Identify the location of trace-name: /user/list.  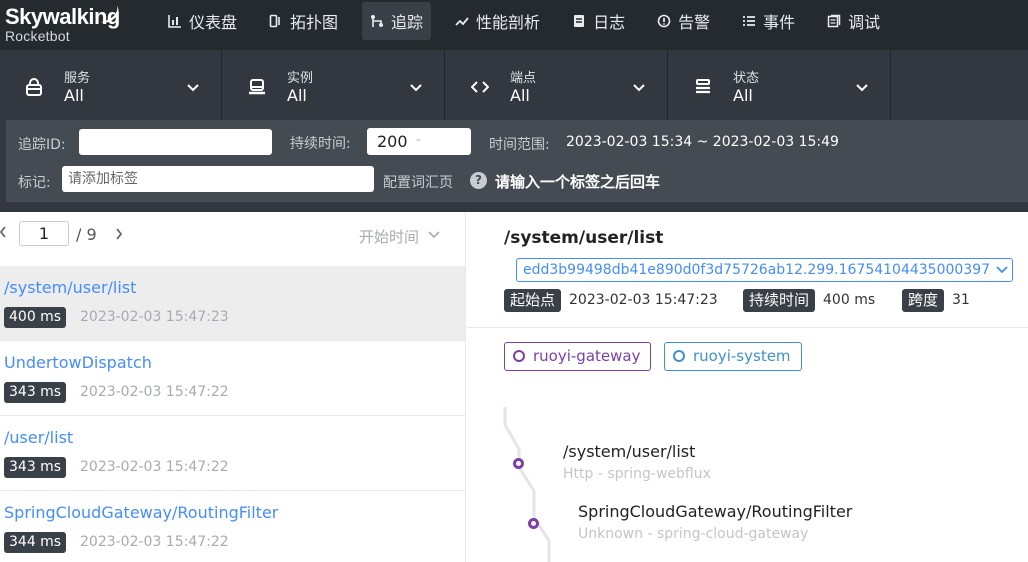
(39, 437).